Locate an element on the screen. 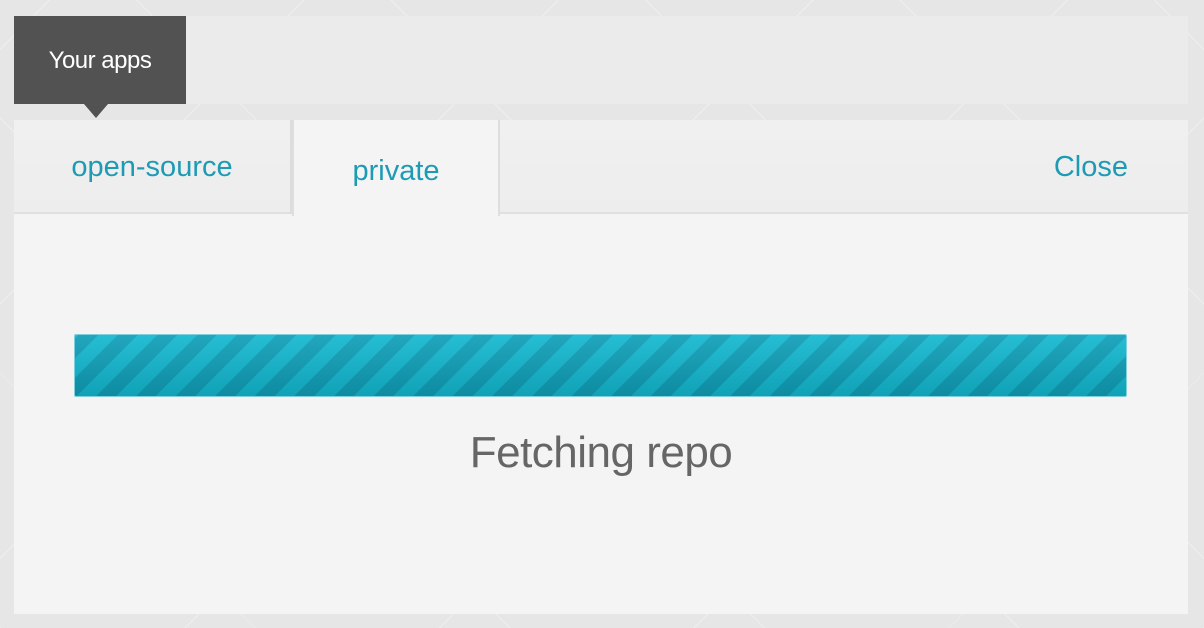 The image size is (1204, 628). tab-strip: open-source private Close is located at coordinates (601, 168).